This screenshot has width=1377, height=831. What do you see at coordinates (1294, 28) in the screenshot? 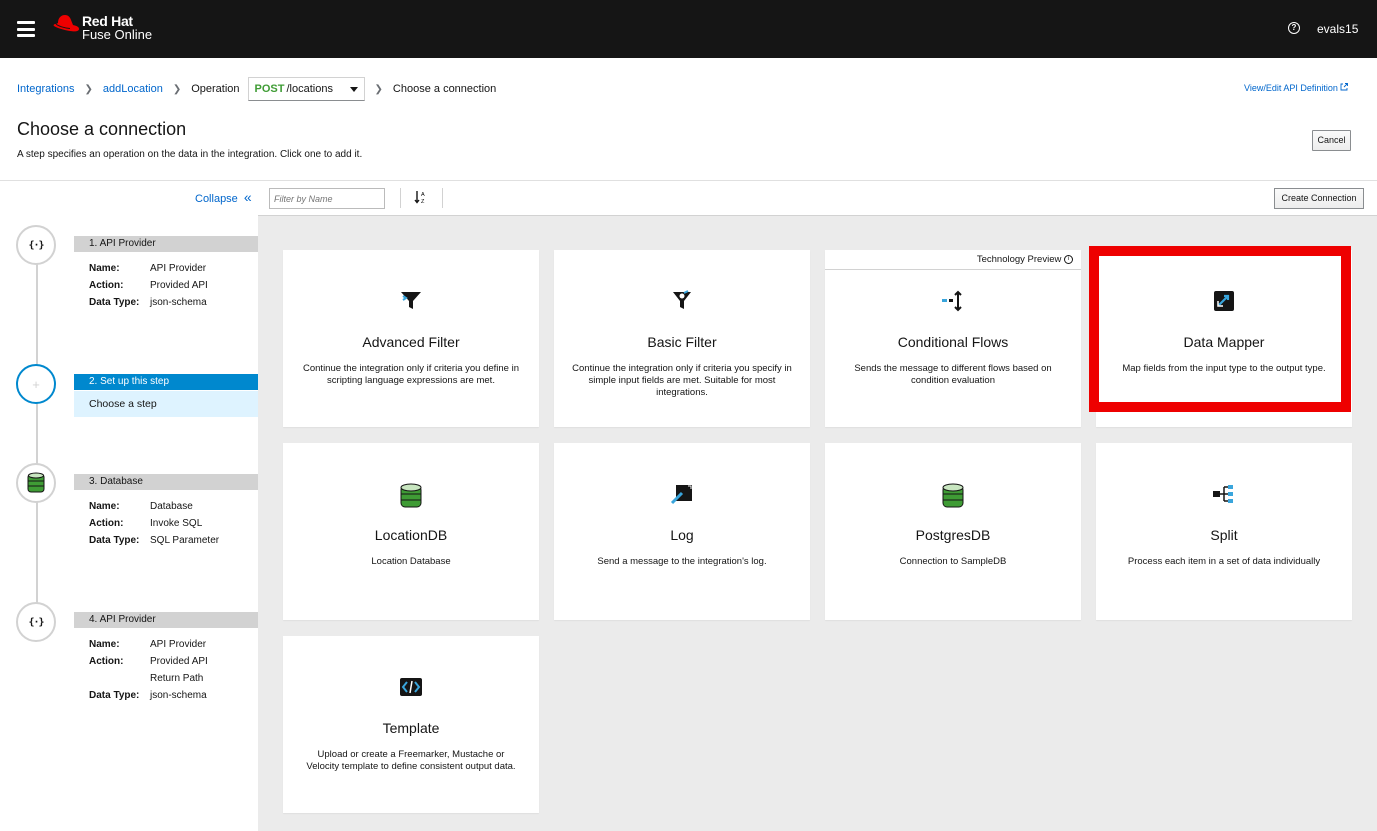
I see `help-icon: ?` at bounding box center [1294, 28].